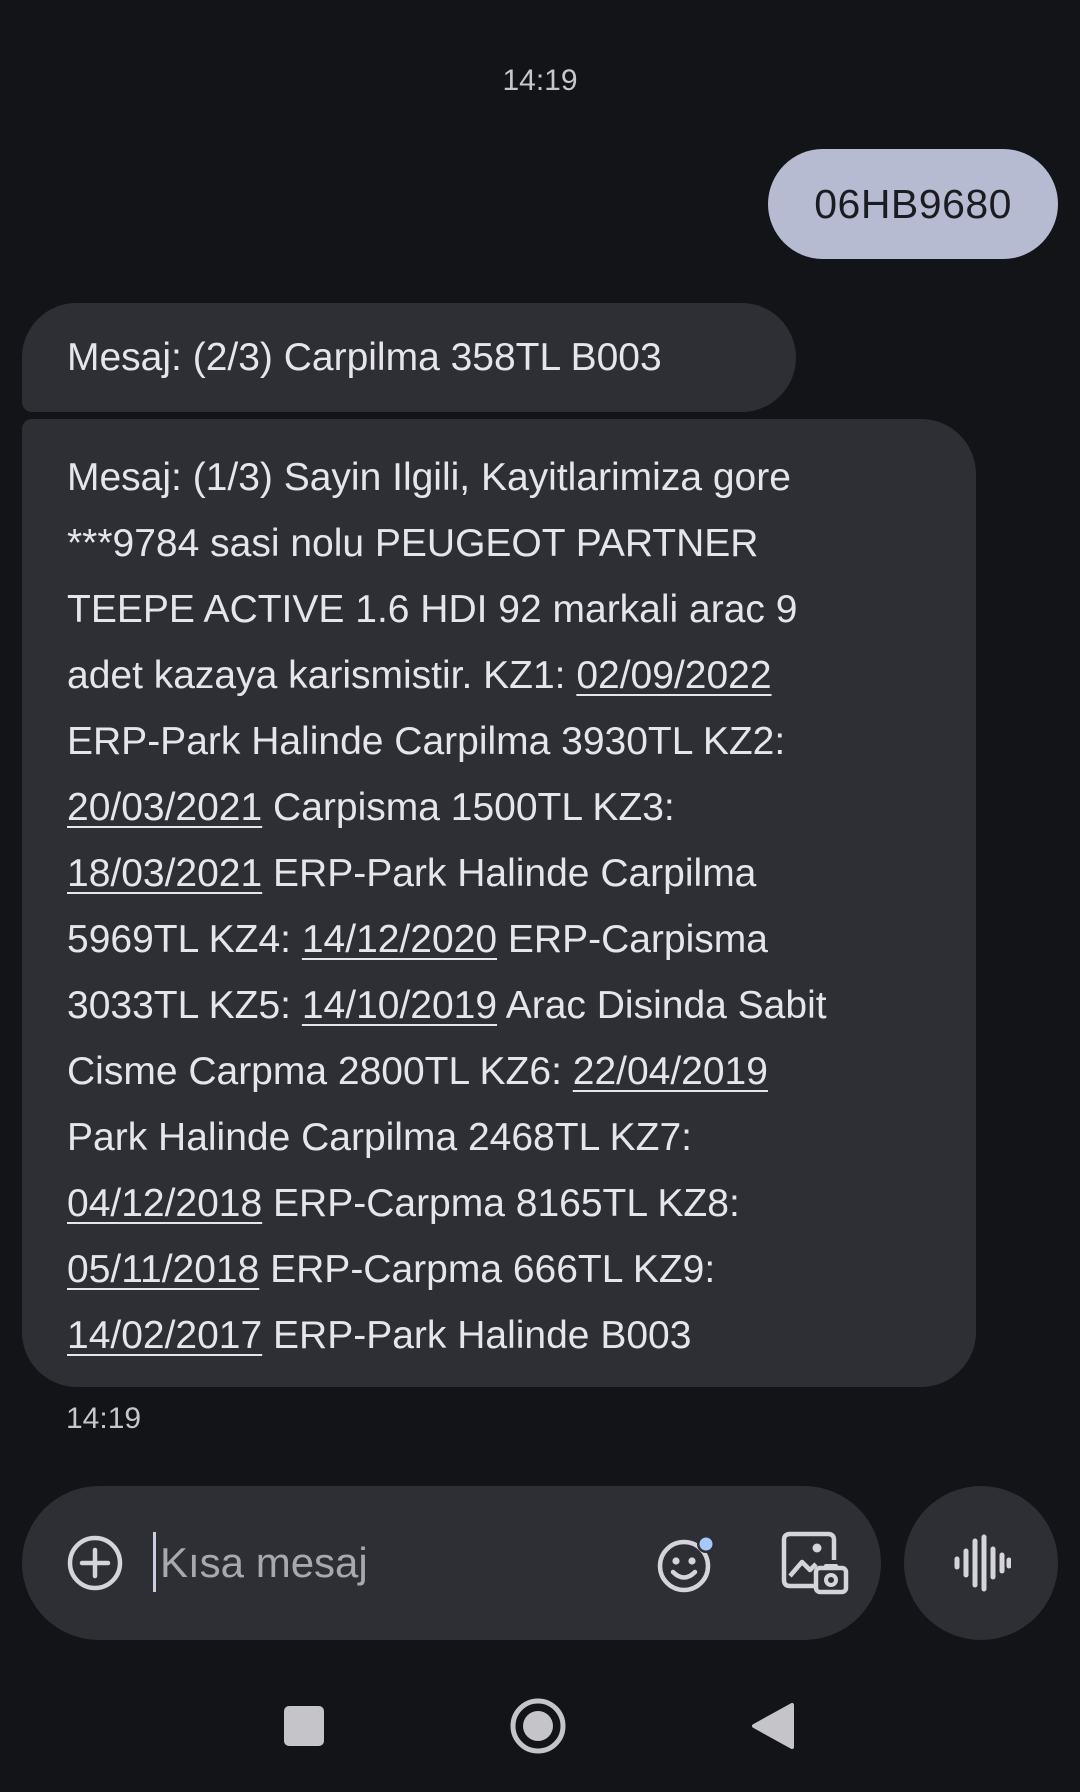  What do you see at coordinates (426, 741) in the screenshot?
I see `message-text: ERP-Park Halinde Carpilma 3930TL KZ2:` at bounding box center [426, 741].